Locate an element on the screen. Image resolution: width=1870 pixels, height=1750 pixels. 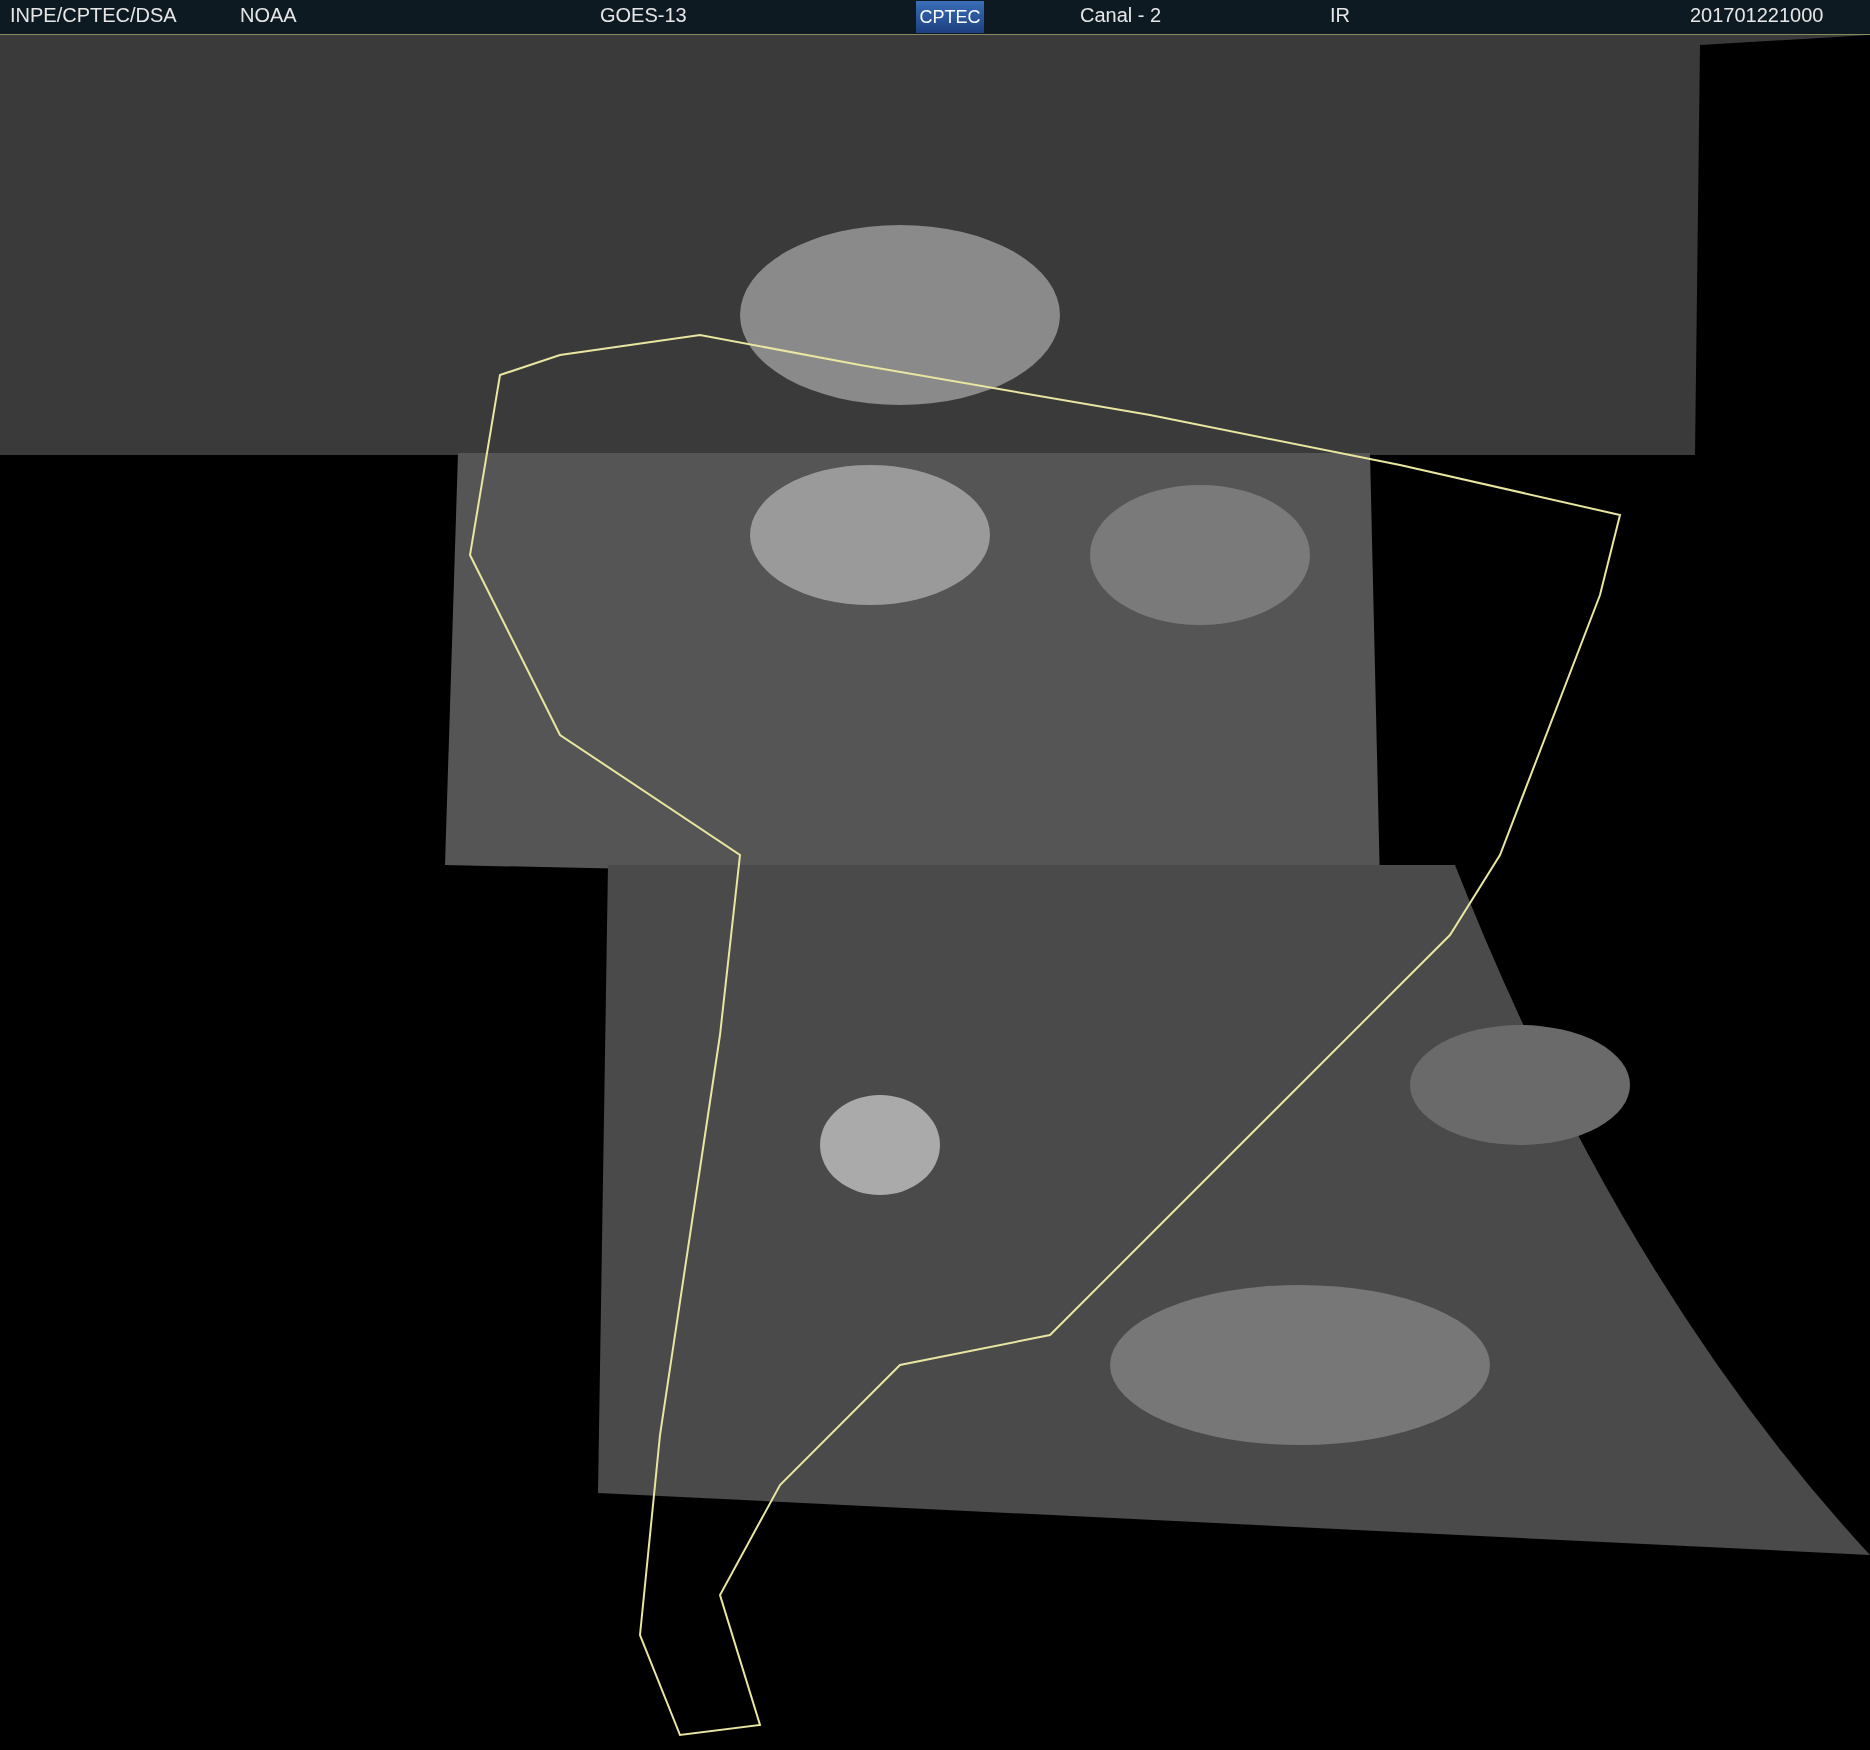
channel-label: Canal - 2 is located at coordinates (1121, 15).